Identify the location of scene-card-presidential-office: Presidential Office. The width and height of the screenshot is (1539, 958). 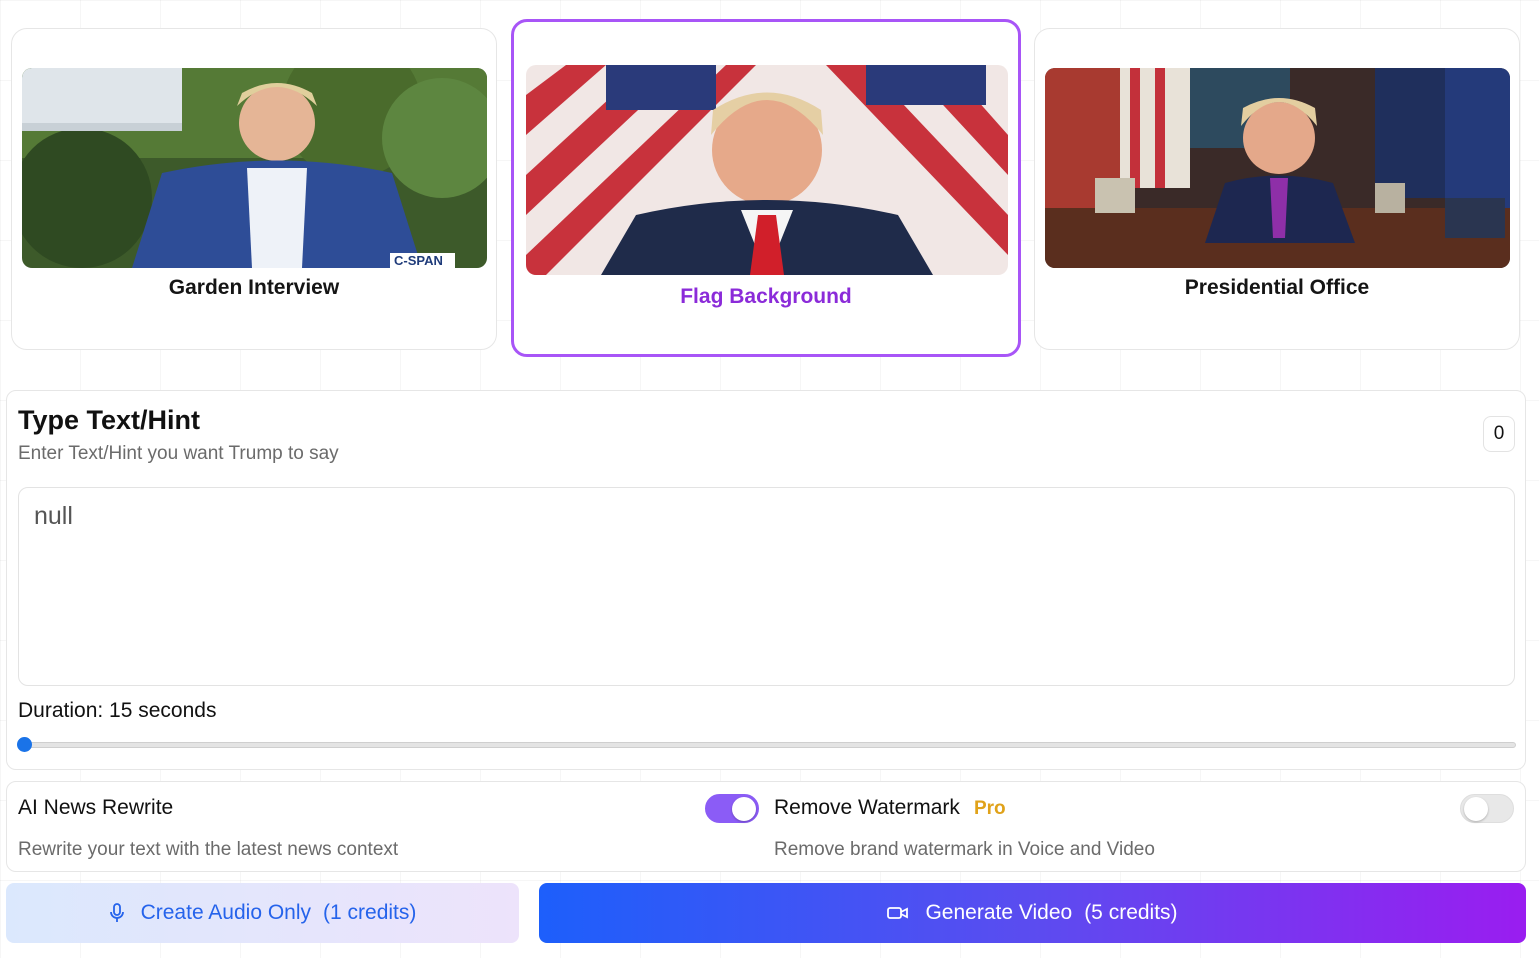
(1277, 189).